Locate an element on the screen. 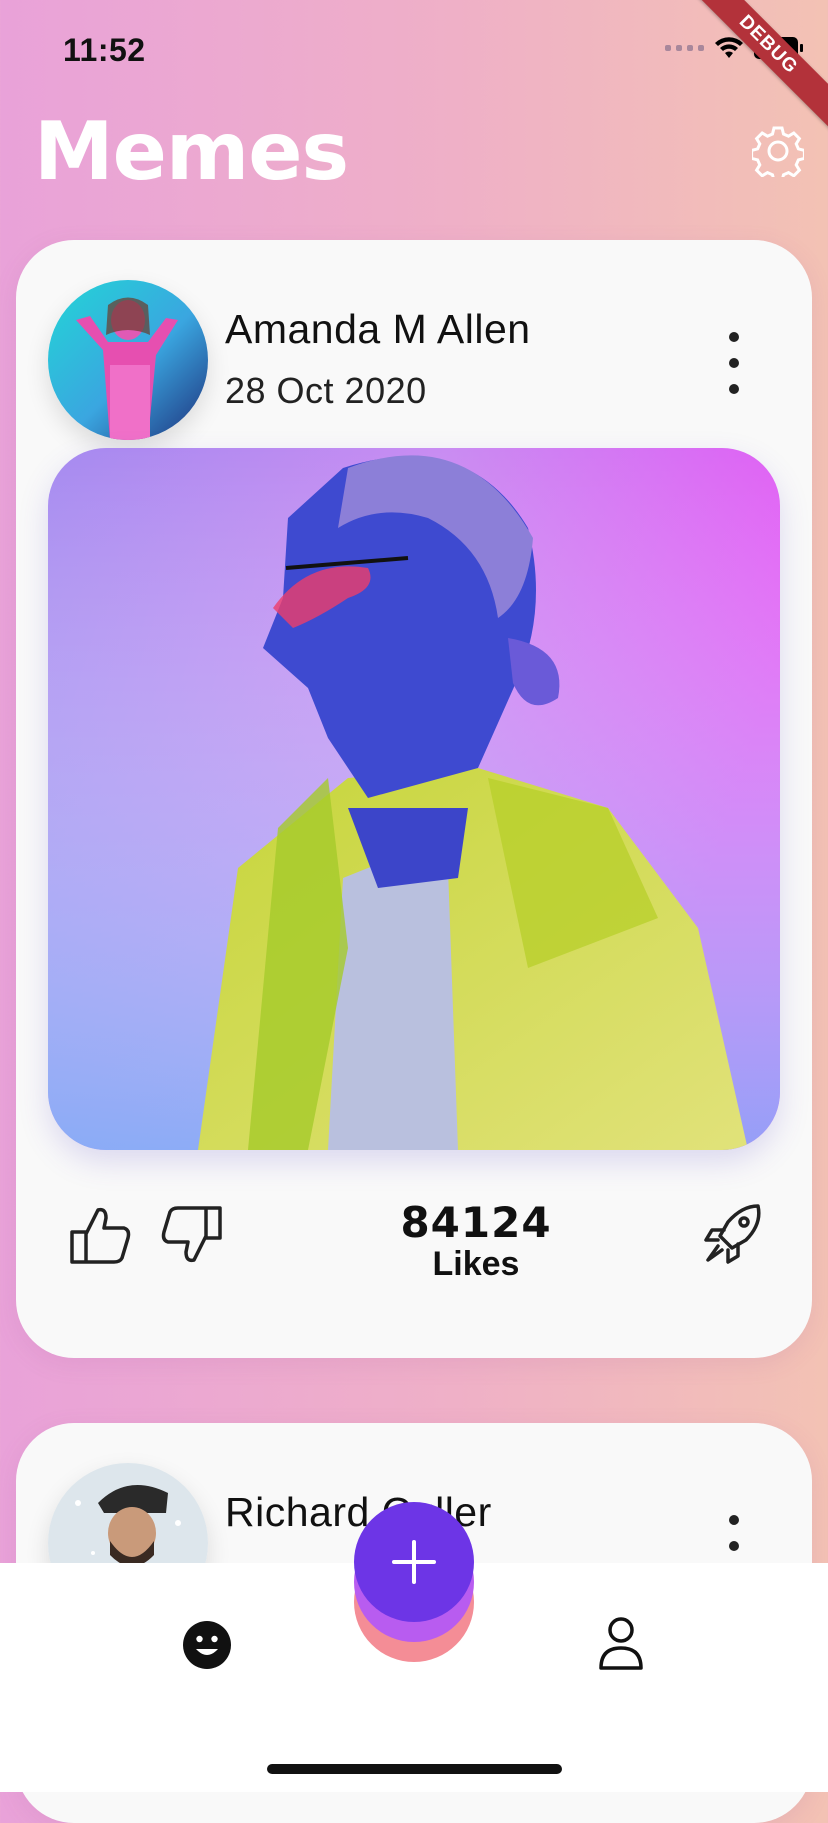 The image size is (828, 1823). fab-main is located at coordinates (414, 1562).